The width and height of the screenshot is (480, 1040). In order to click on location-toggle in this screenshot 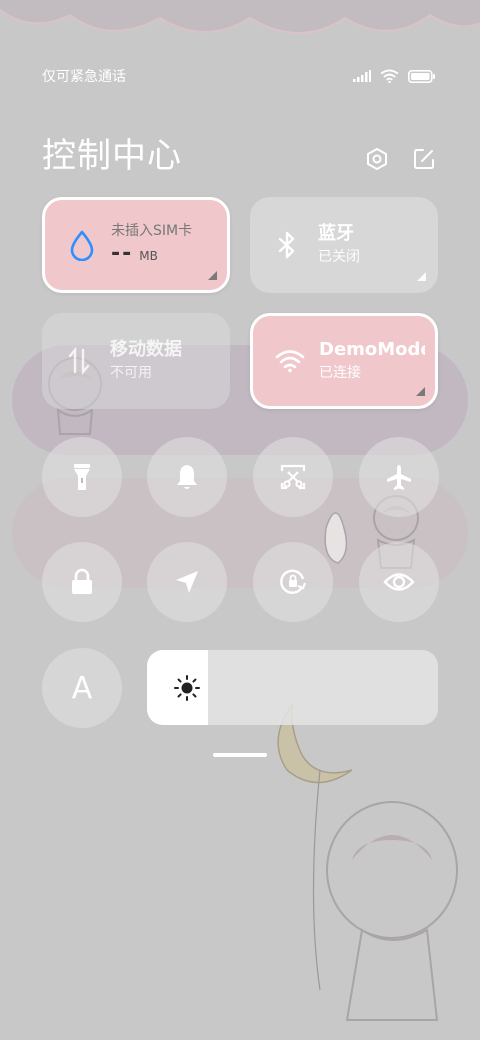, I will do `click(187, 582)`.